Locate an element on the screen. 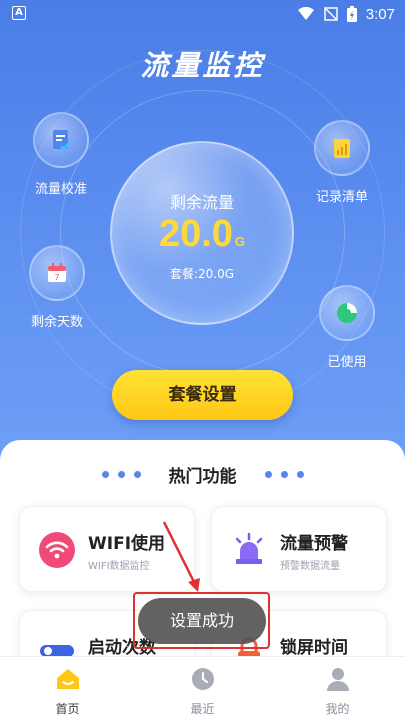 This screenshot has width=405, height=720. calendar-icon: 7 is located at coordinates (57, 273).